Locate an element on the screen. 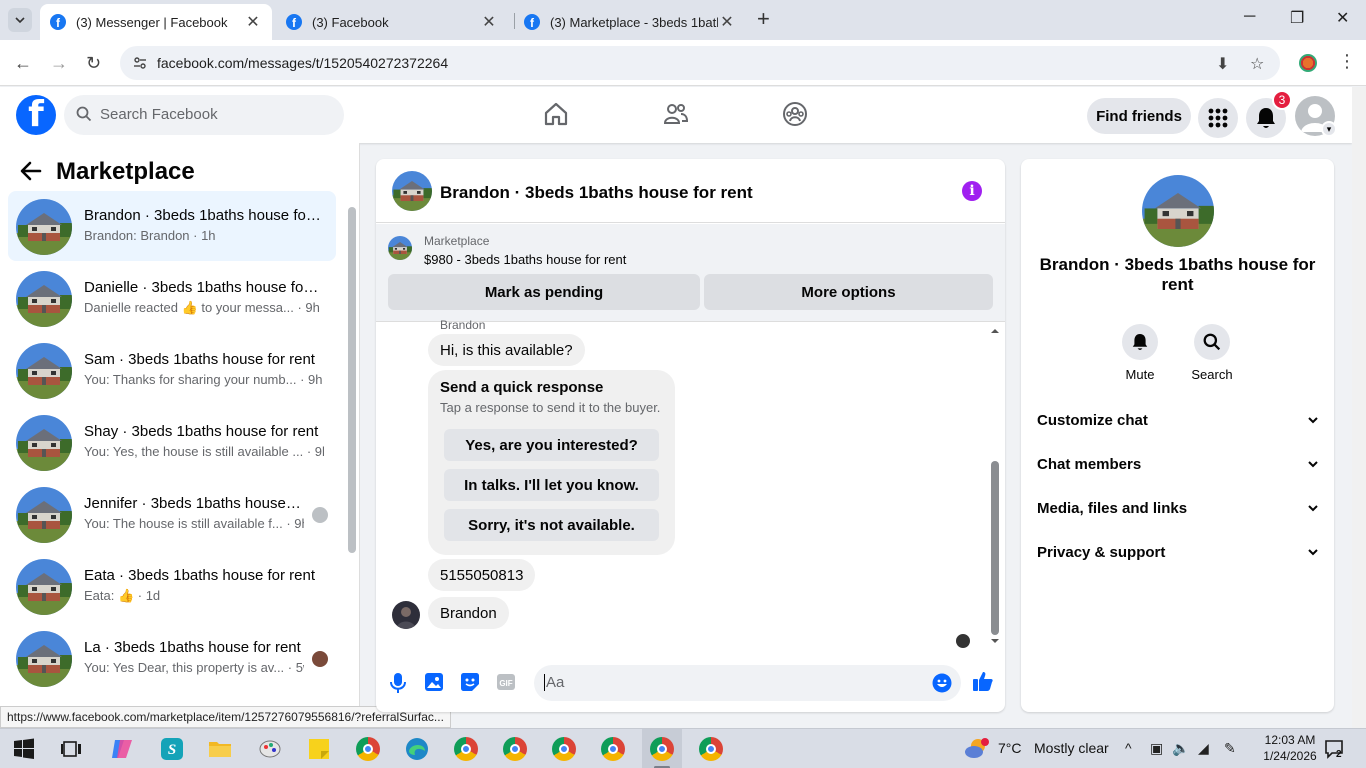  app-s-icon: S is located at coordinates (172, 749).